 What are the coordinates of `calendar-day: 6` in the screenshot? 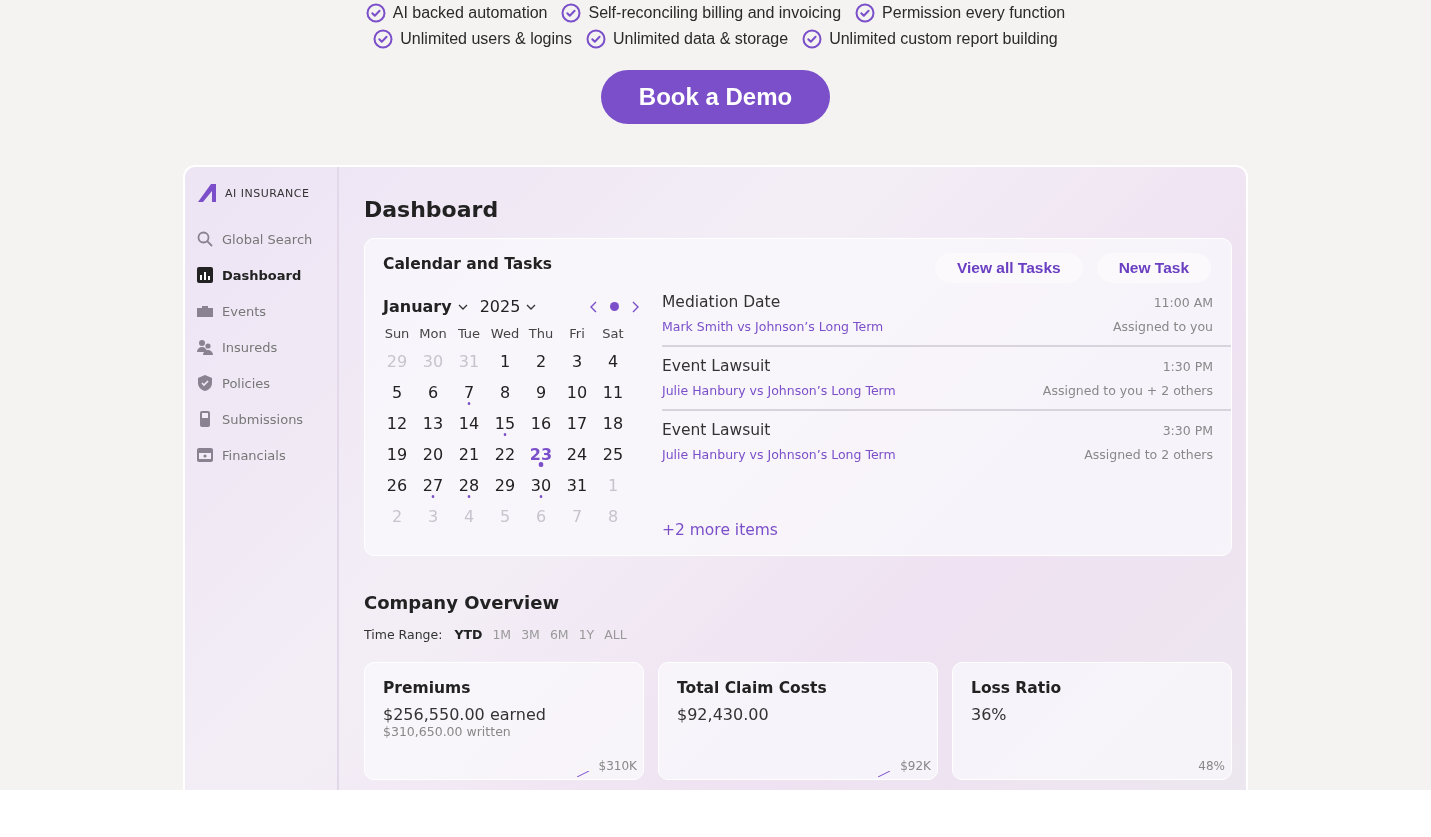 It's located at (433, 392).